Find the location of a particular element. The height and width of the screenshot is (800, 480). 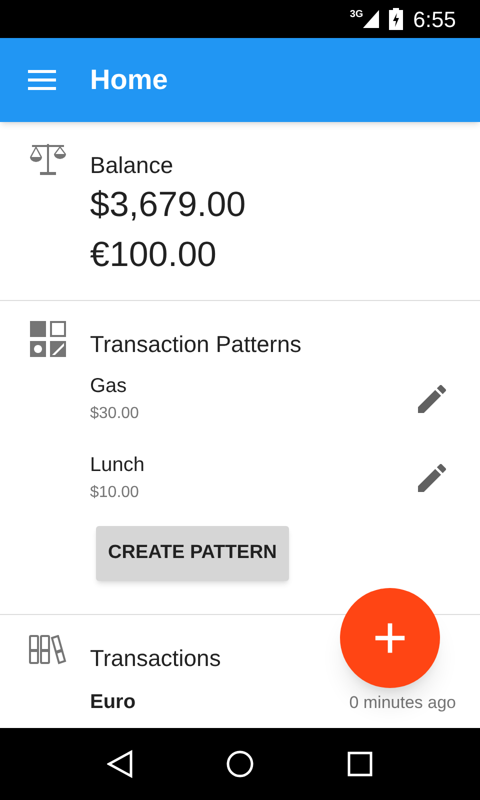

transaction-time: 0 minutes ago is located at coordinates (402, 703).